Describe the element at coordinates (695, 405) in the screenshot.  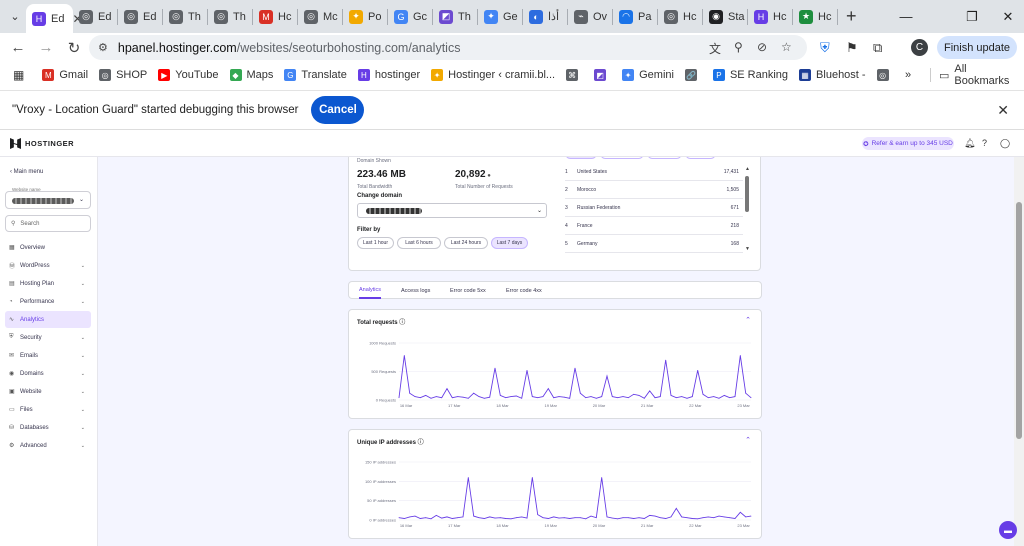
I see `x-tick-label: 22 Mar` at that location.